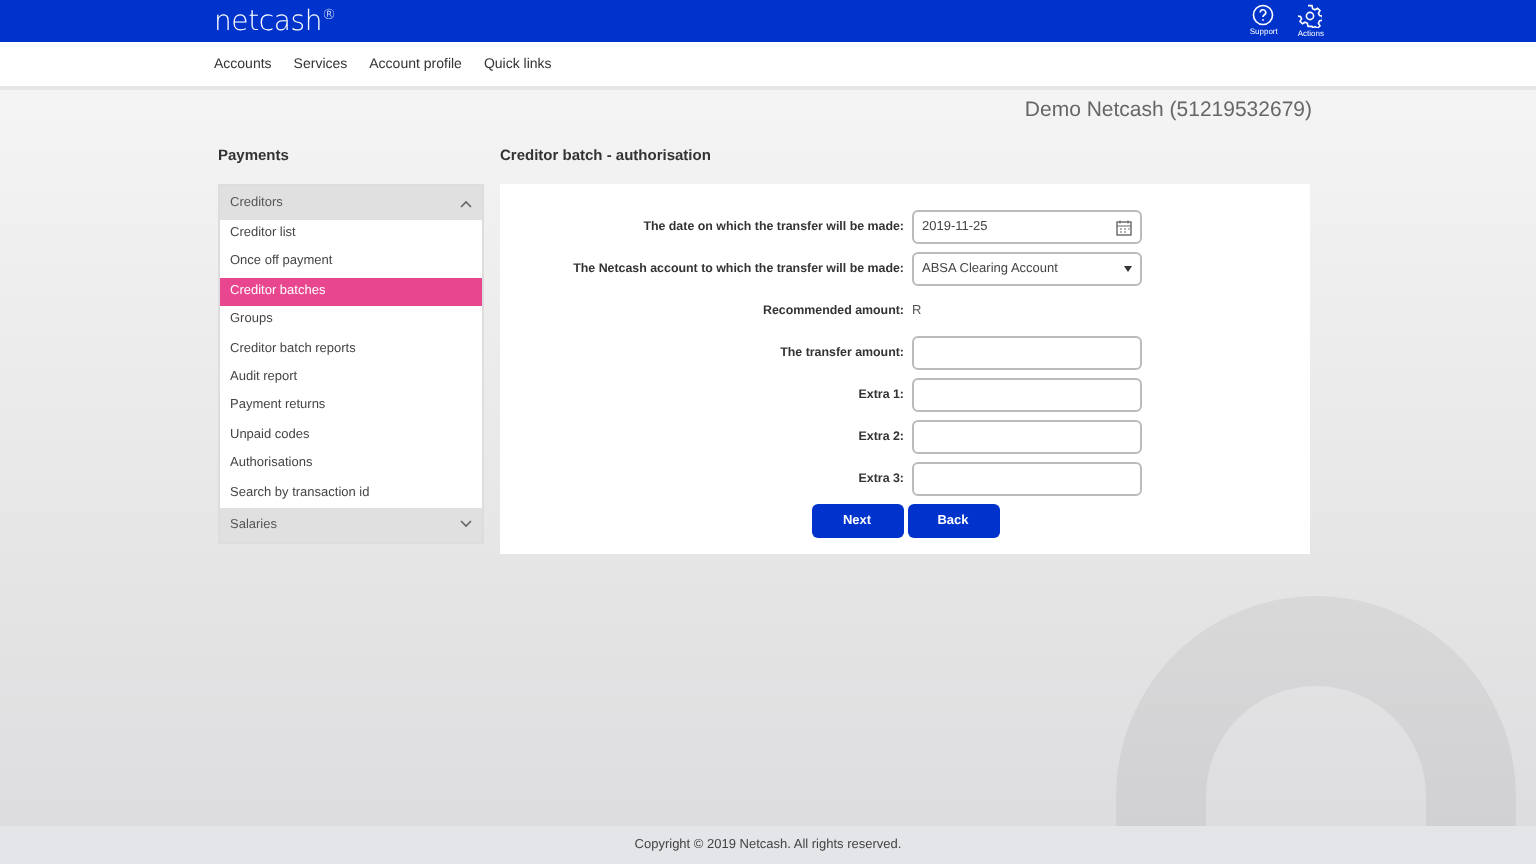 The image size is (1536, 864). What do you see at coordinates (1263, 15) in the screenshot?
I see `question-circle-icon` at bounding box center [1263, 15].